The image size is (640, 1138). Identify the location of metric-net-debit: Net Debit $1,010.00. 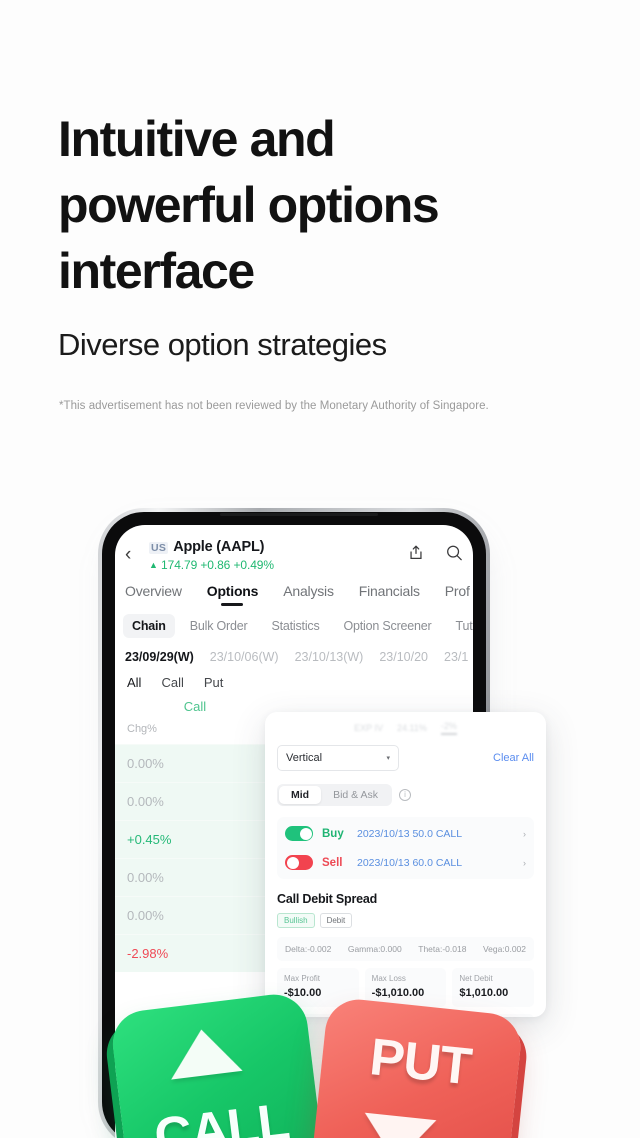
(493, 987).